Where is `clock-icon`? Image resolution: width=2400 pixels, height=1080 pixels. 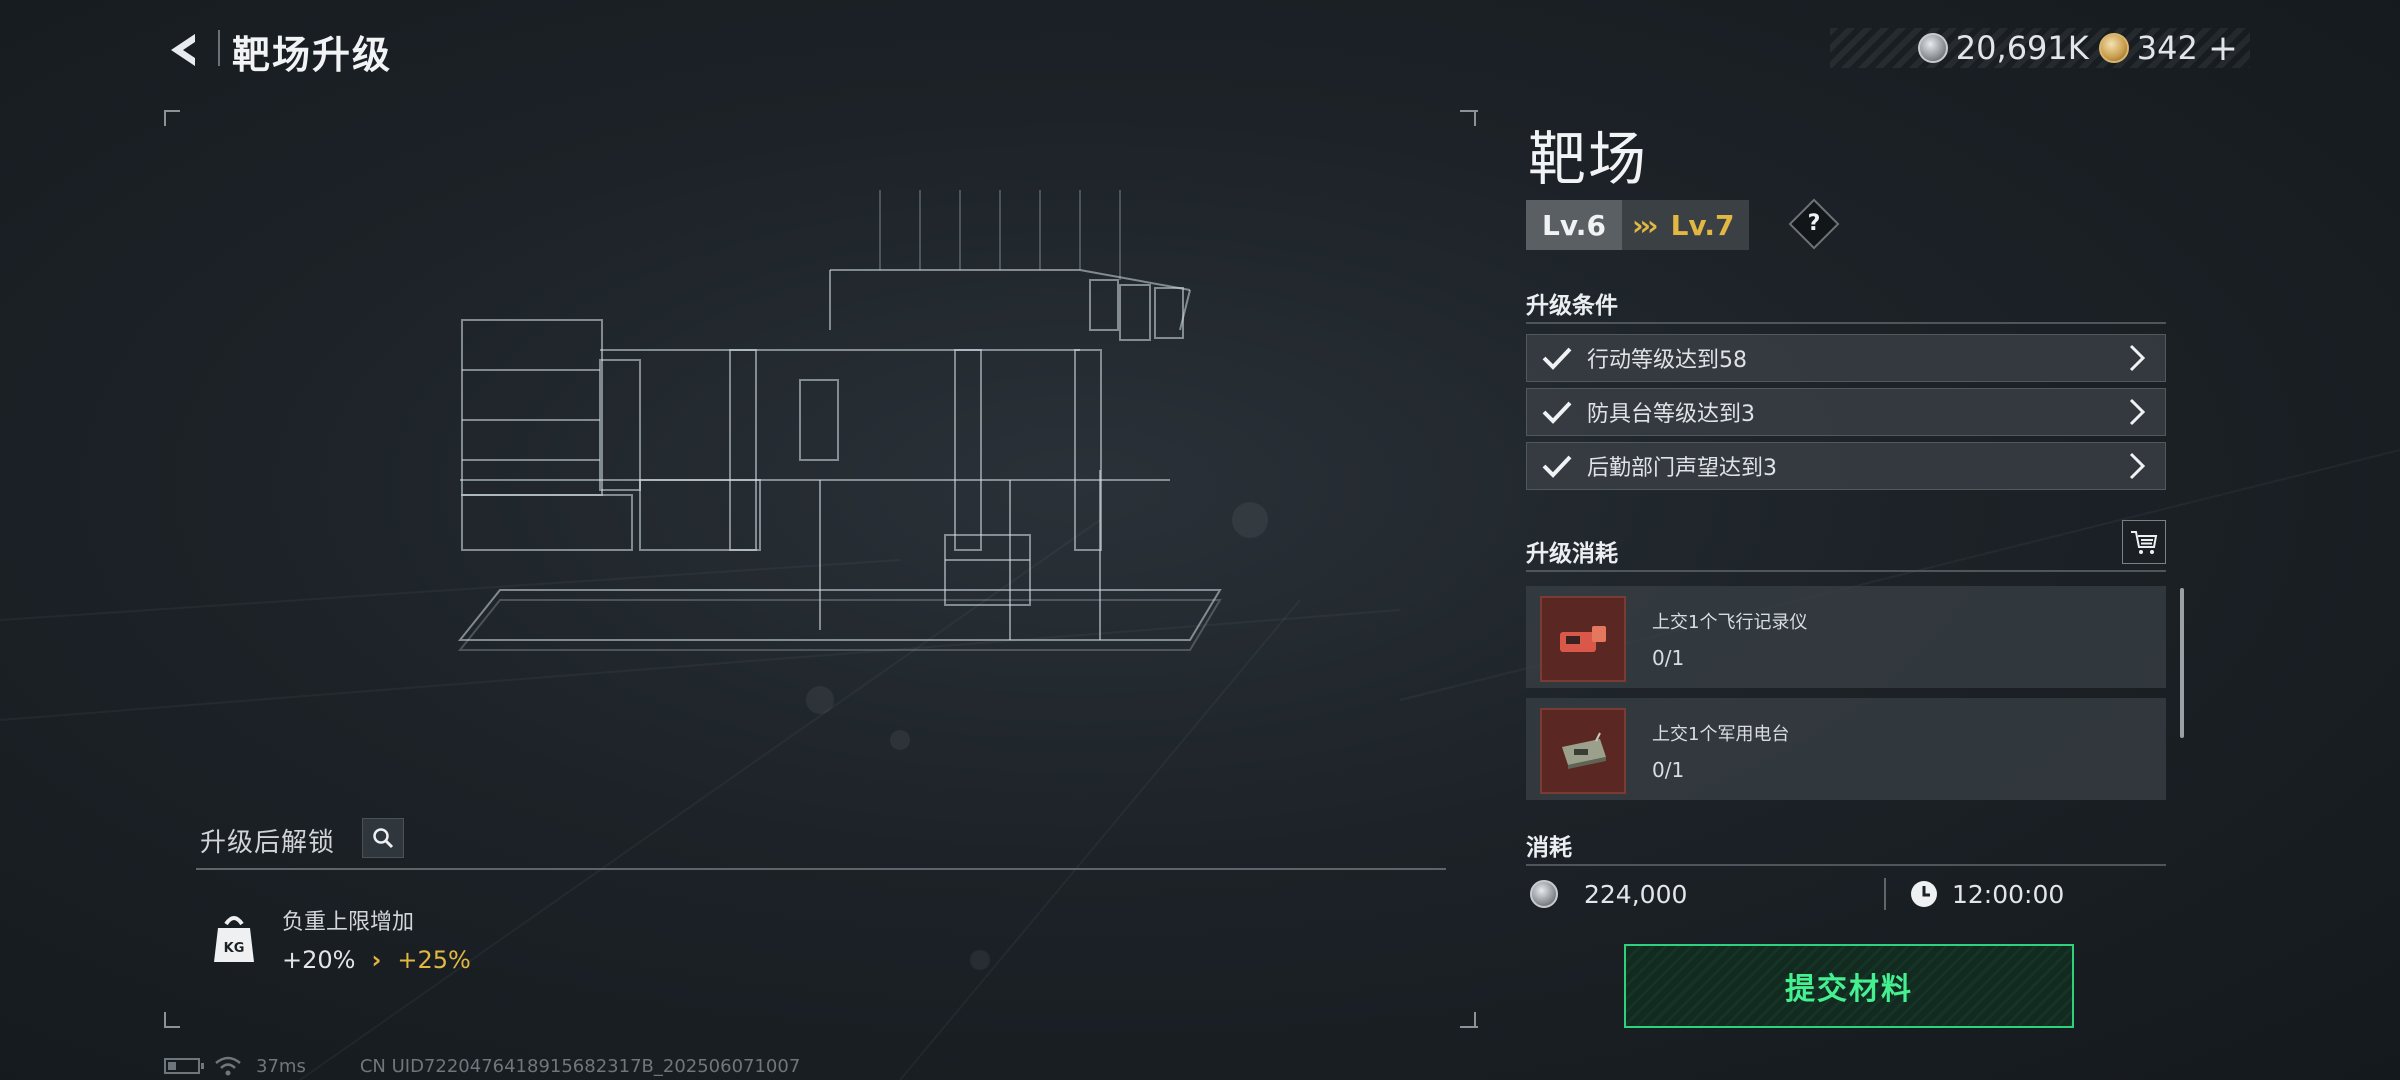
clock-icon is located at coordinates (1924, 894).